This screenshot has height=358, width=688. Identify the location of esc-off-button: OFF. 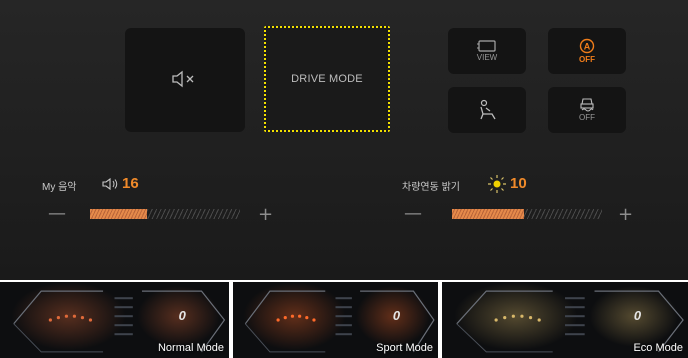
(587, 110).